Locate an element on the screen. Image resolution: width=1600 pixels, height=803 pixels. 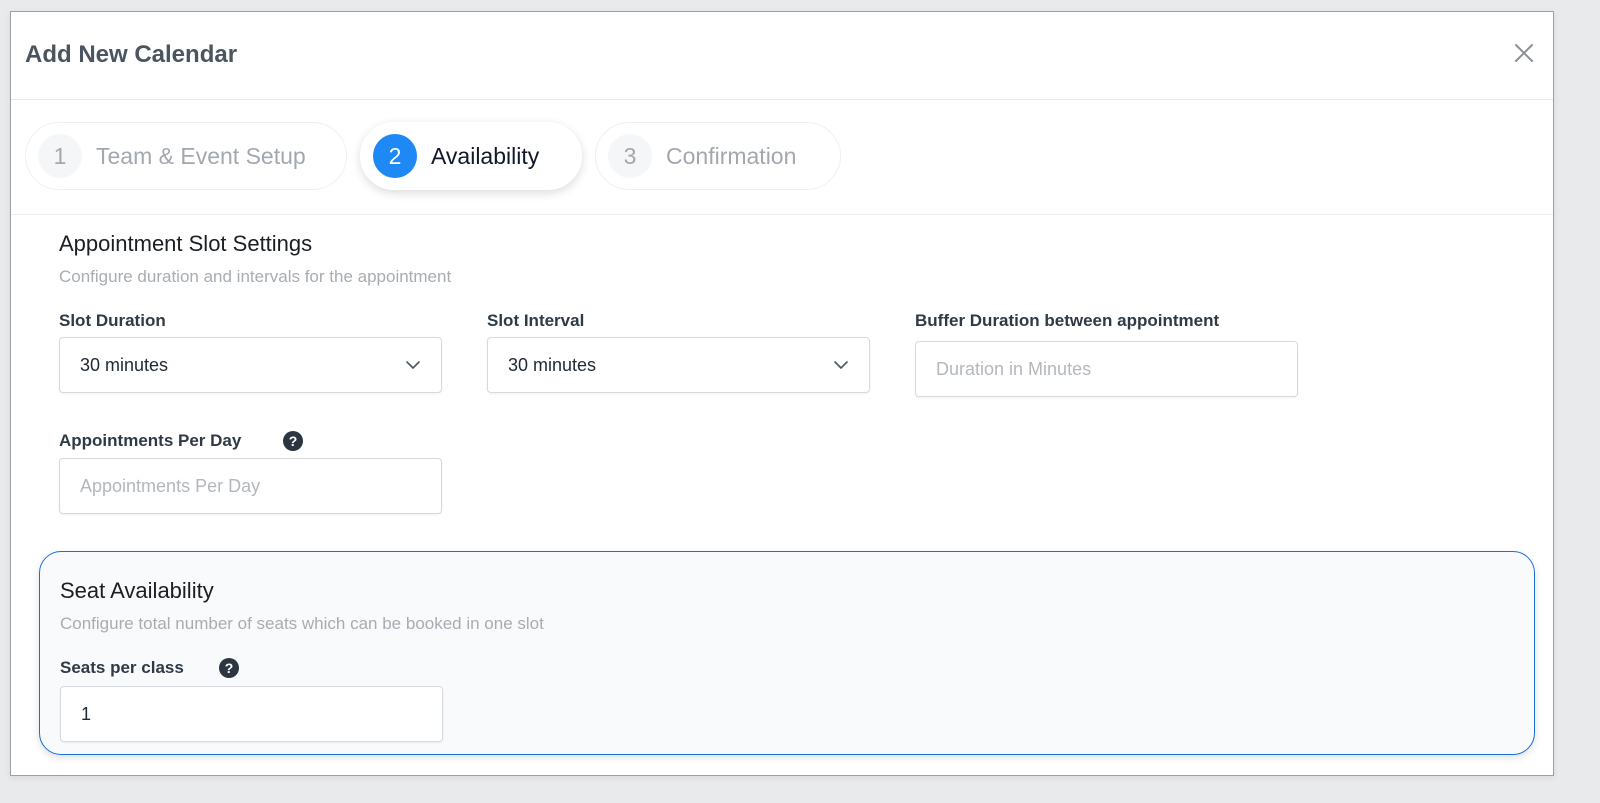
step-availability: 2 Availability is located at coordinates (471, 156).